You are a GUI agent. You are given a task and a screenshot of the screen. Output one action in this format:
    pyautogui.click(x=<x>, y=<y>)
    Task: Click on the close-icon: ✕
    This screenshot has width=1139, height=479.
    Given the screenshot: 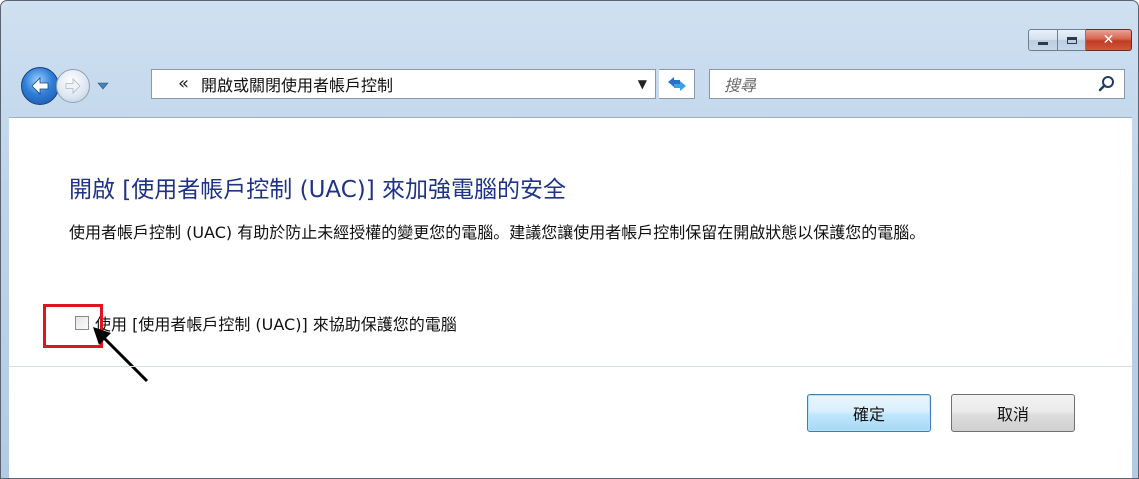 What is the action you would take?
    pyautogui.click(x=1108, y=40)
    